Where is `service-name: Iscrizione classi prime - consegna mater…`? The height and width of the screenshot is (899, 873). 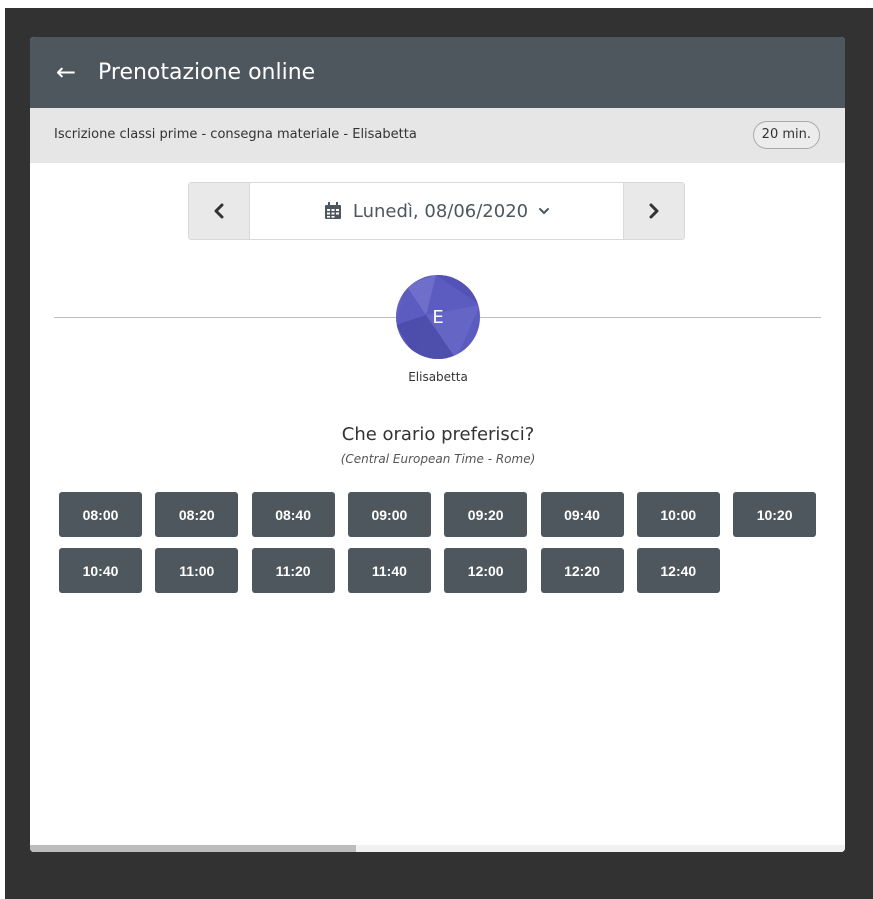
service-name: Iscrizione classi prime - consegna mater… is located at coordinates (235, 134).